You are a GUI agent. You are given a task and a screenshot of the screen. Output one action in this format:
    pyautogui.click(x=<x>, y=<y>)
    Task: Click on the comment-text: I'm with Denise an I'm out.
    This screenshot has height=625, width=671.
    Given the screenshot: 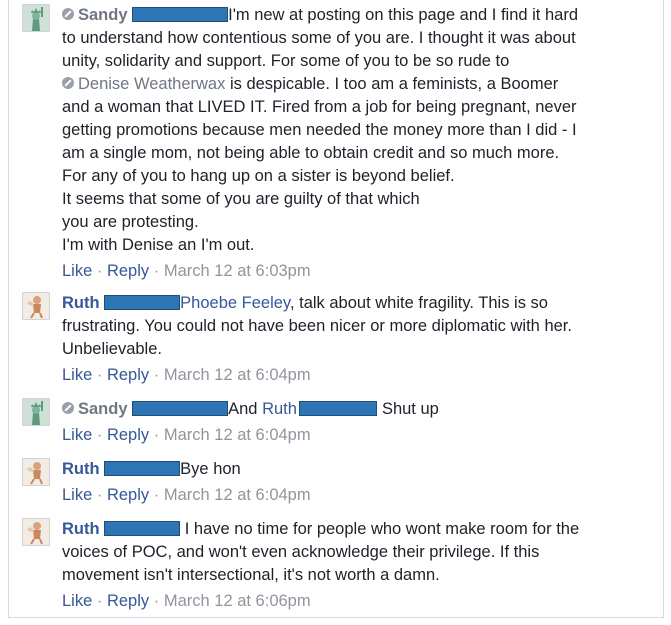 What is the action you would take?
    pyautogui.click(x=158, y=245)
    